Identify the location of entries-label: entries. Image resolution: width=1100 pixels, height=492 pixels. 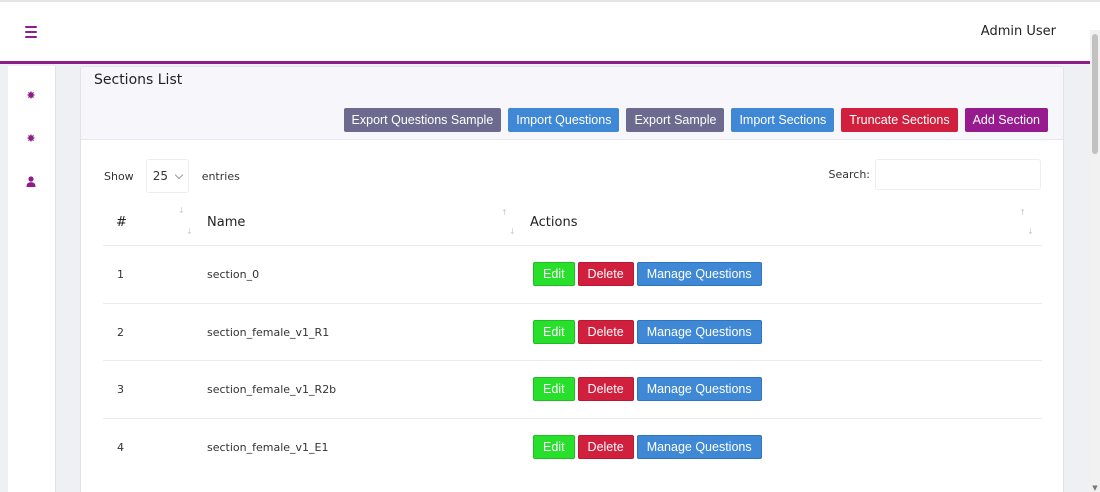
(220, 176).